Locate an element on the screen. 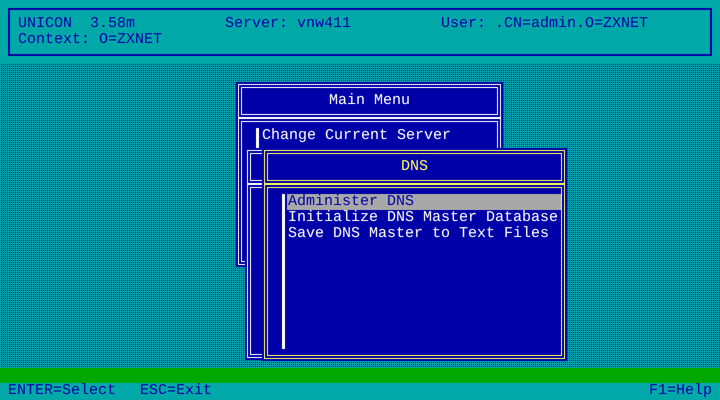 The image size is (720, 400). version-text: 3.58m is located at coordinates (113, 24).